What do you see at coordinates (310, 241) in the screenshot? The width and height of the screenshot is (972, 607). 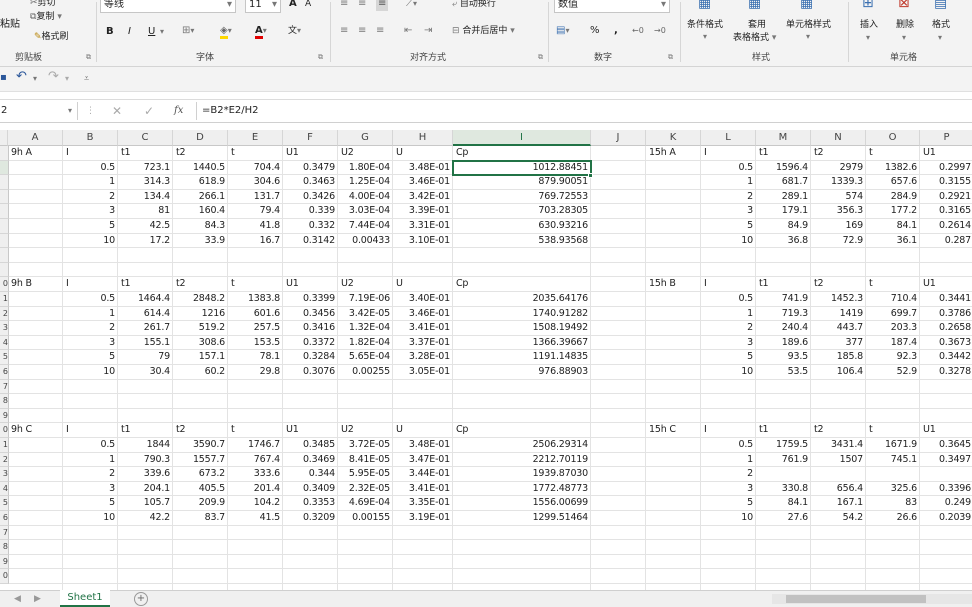 I see `data-cell: 0.3142` at bounding box center [310, 241].